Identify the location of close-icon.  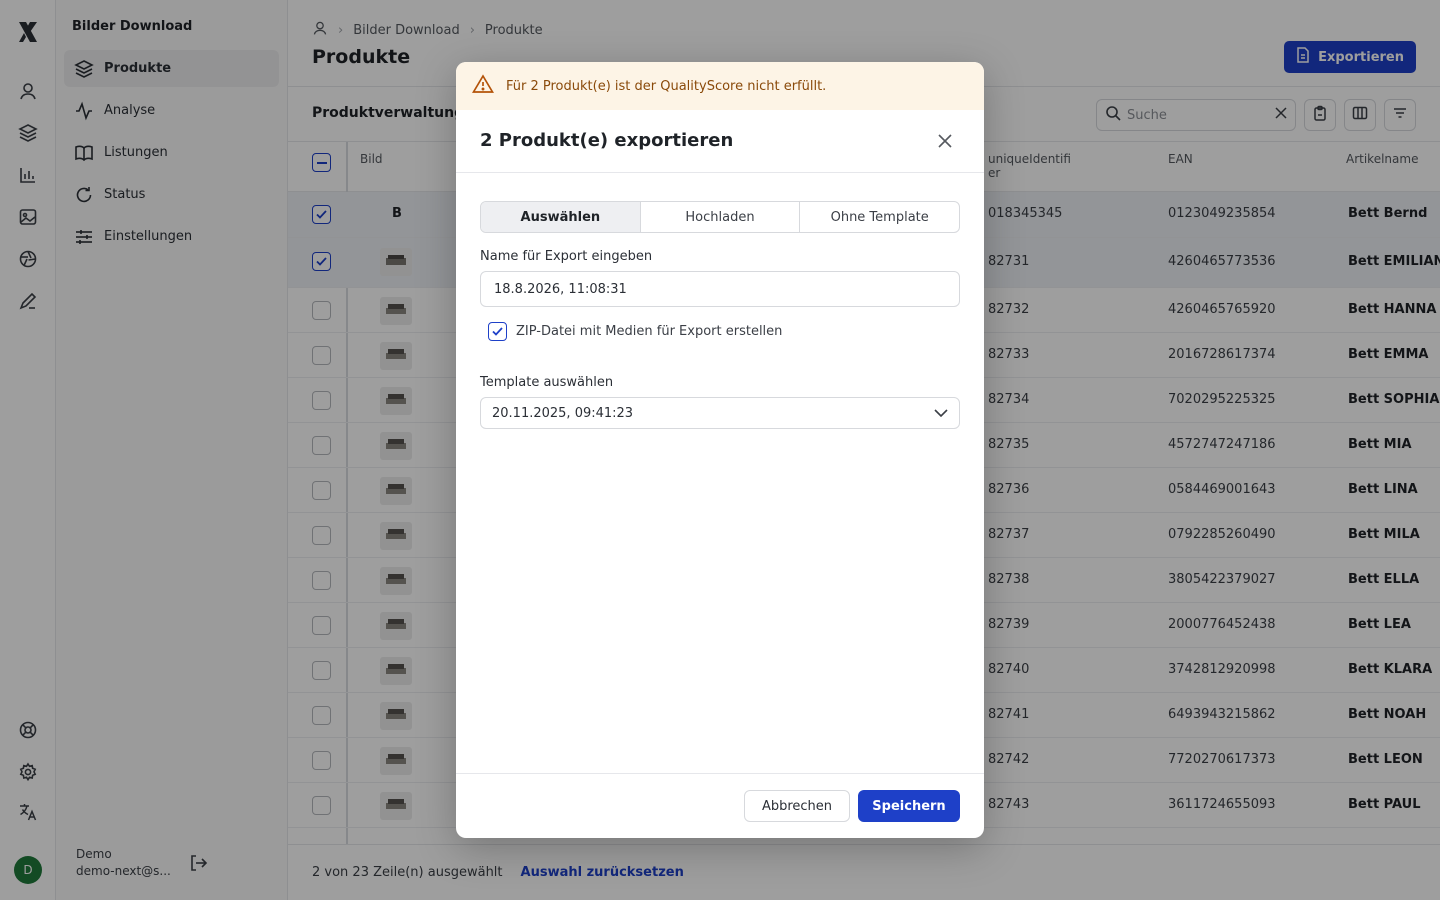
(945, 141).